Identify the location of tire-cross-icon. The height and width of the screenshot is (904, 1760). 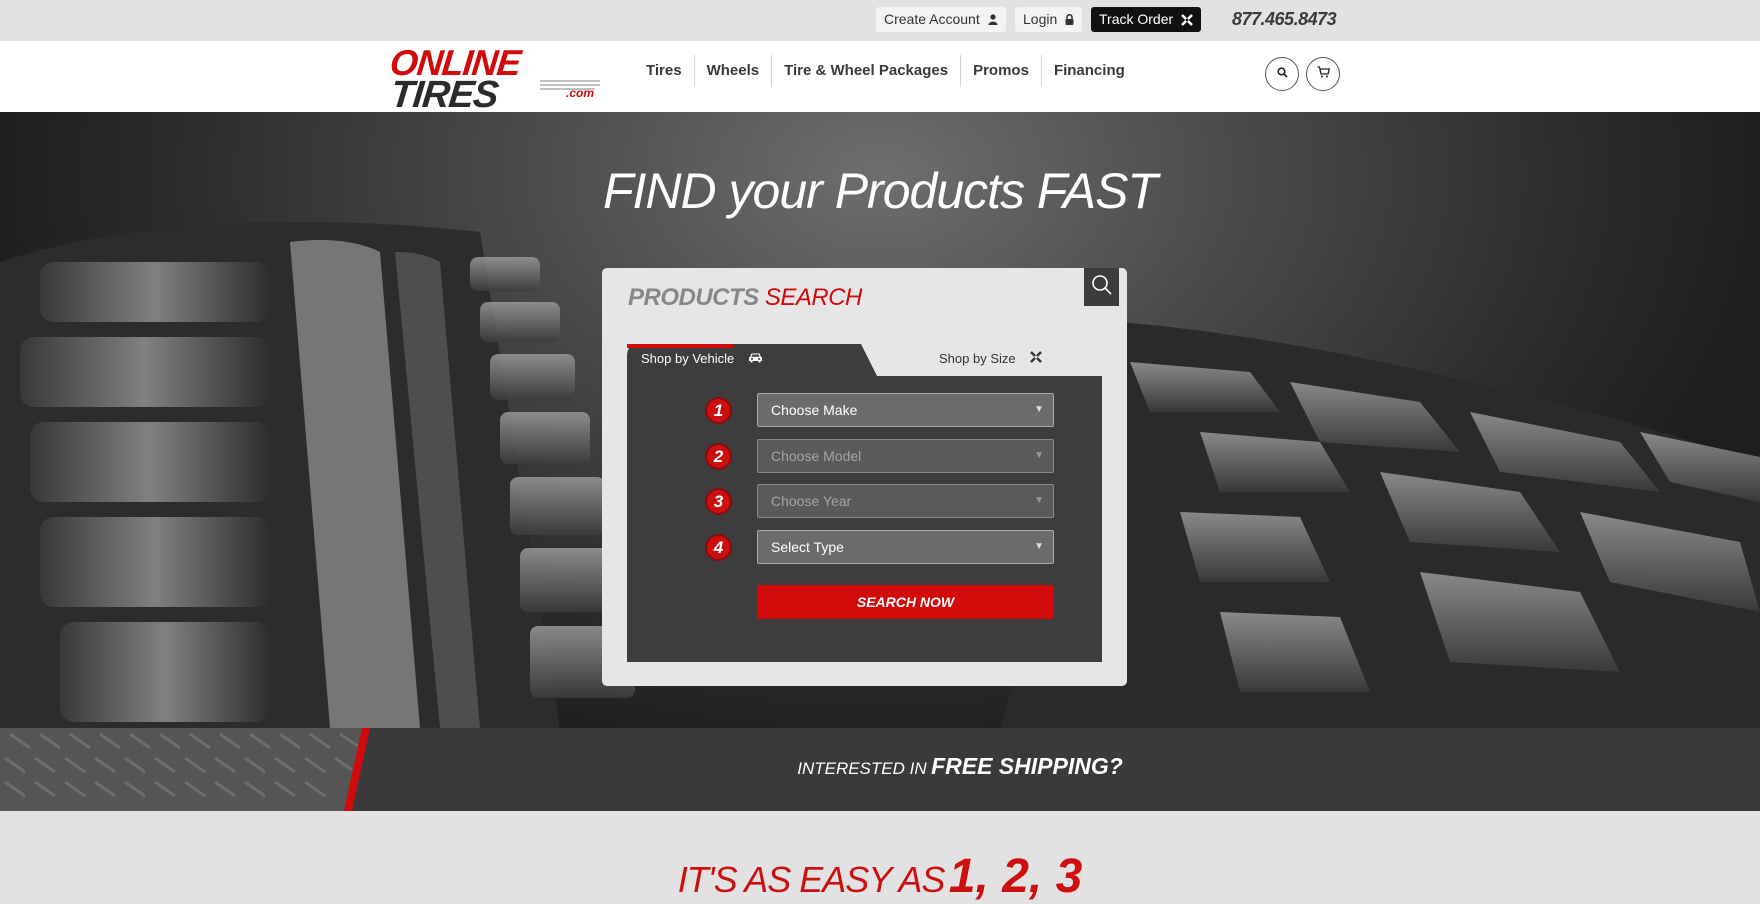
(1187, 19).